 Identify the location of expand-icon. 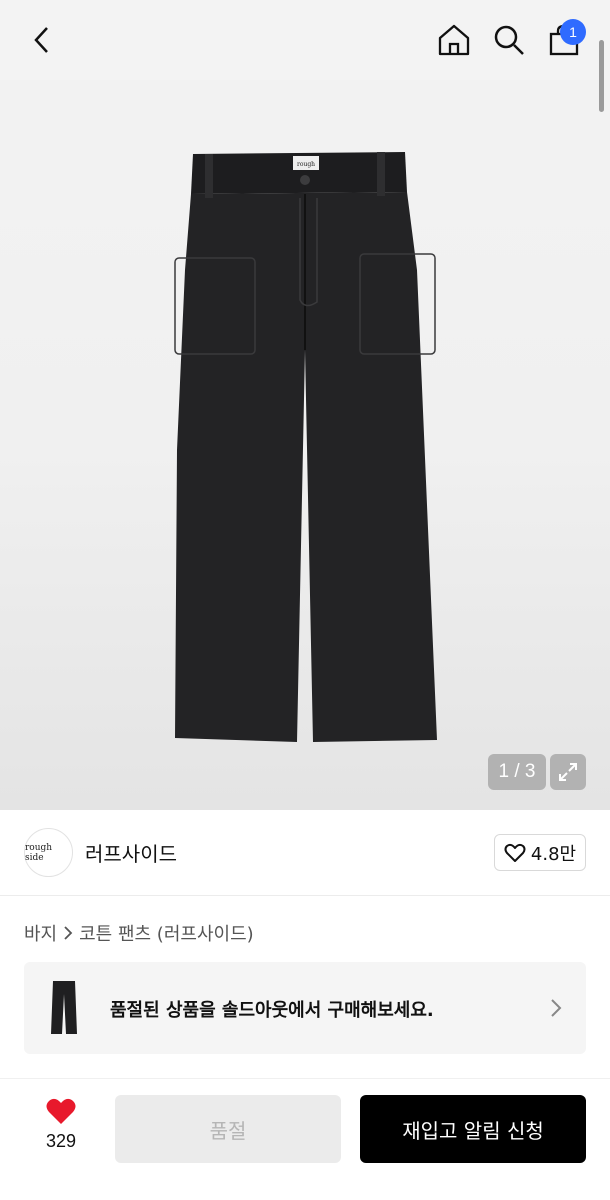
(568, 772).